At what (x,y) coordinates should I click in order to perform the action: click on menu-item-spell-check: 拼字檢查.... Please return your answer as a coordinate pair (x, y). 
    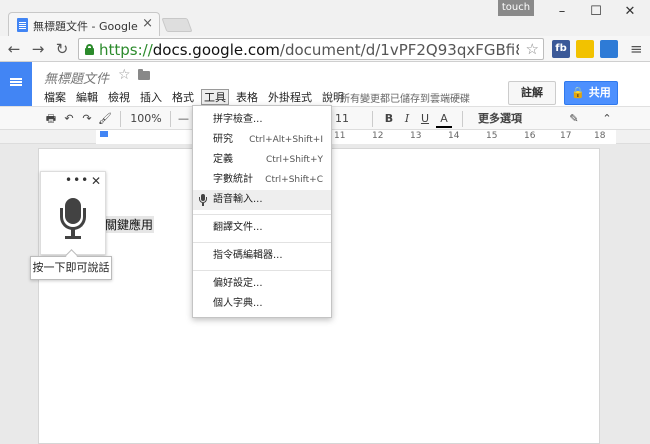
    Looking at the image, I should click on (262, 120).